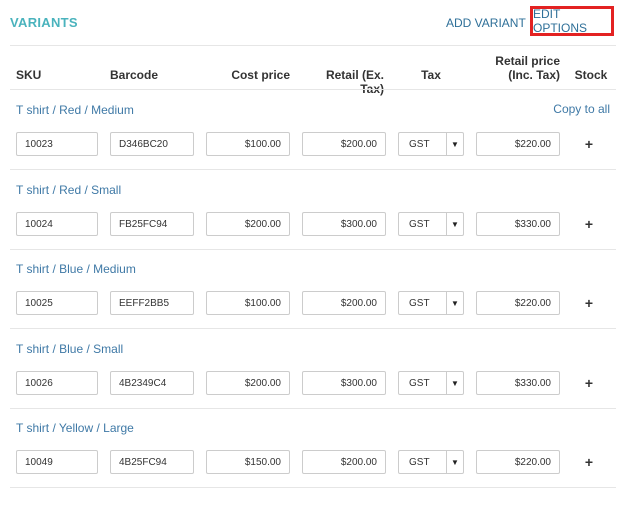  Describe the element at coordinates (44, 22) in the screenshot. I see `section-title: VARIANTS` at that location.